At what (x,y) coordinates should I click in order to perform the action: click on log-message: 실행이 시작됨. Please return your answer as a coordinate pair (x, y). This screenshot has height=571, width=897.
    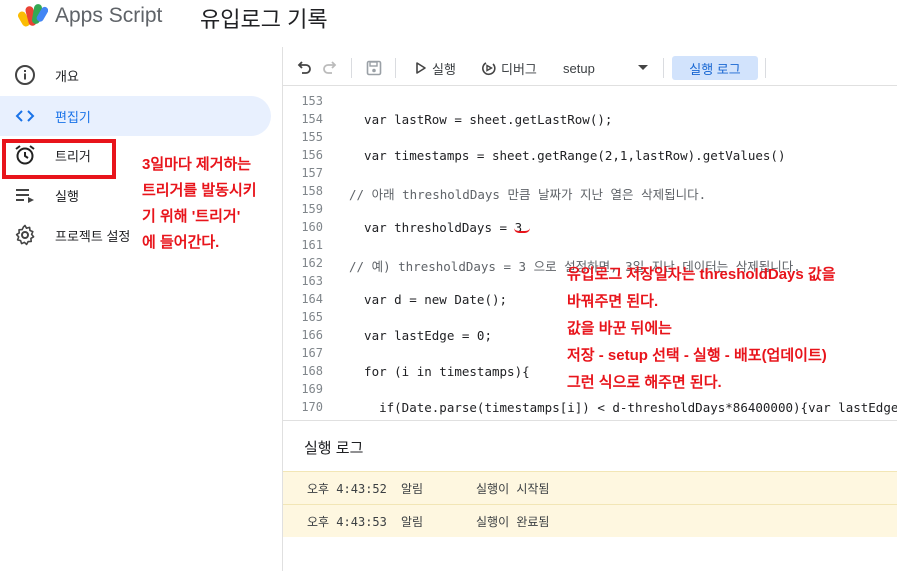
    Looking at the image, I should click on (513, 488).